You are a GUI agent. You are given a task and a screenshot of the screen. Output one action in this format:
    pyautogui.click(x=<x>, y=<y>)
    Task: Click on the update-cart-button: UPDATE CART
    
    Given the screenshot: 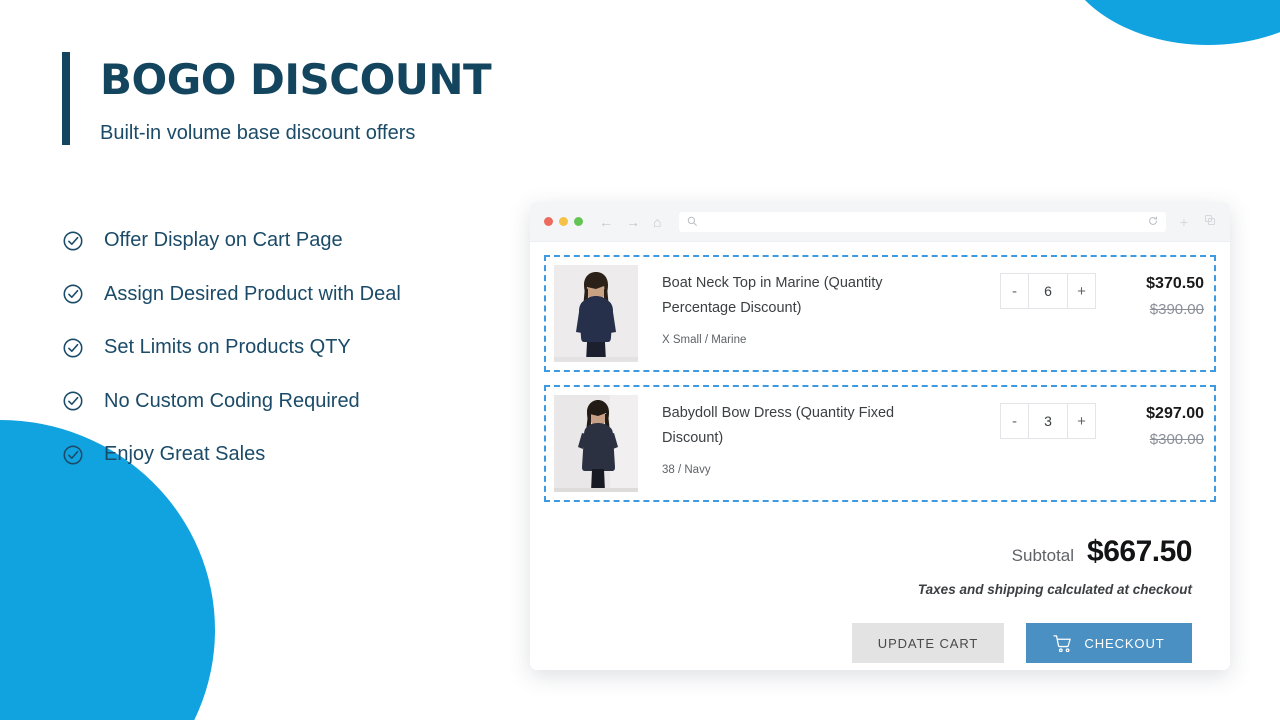 What is the action you would take?
    pyautogui.click(x=928, y=643)
    